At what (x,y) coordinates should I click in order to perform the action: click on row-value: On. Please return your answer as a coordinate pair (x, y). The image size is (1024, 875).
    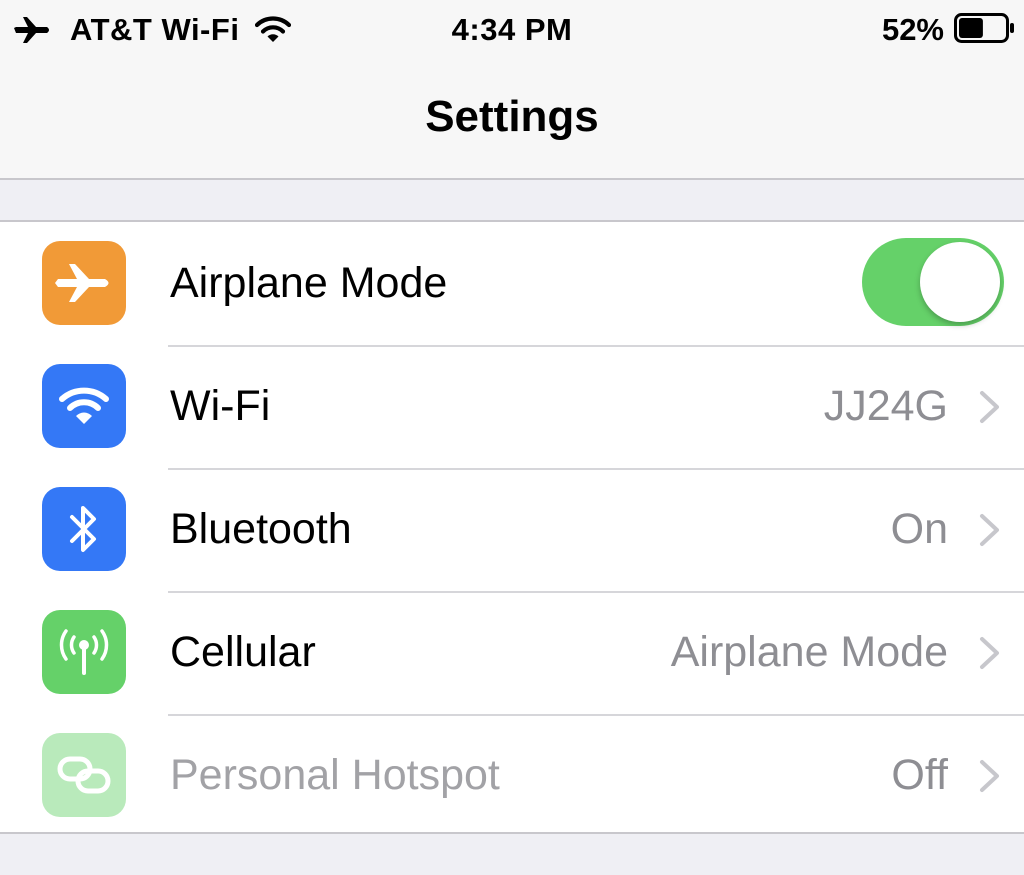
    Looking at the image, I should click on (919, 529).